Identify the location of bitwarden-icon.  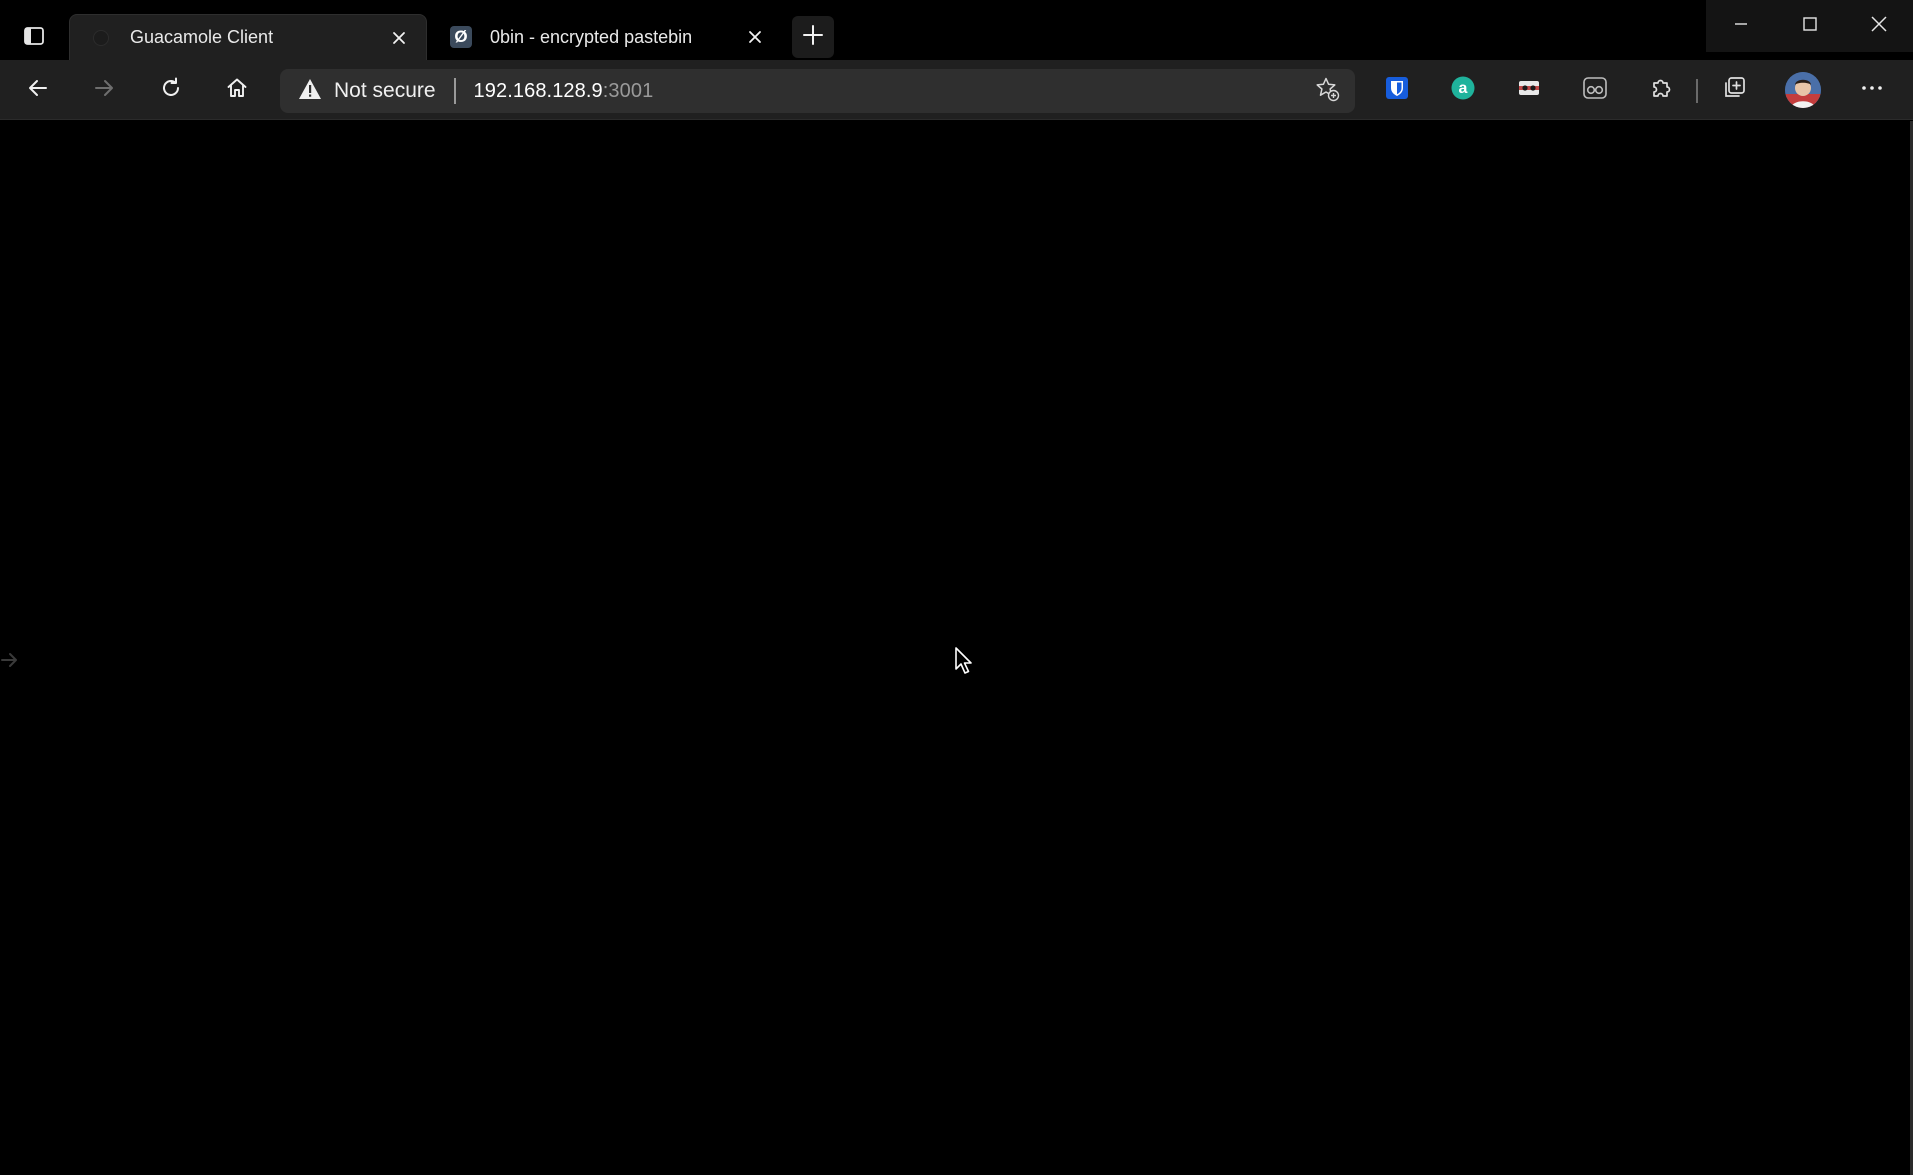
(1397, 90).